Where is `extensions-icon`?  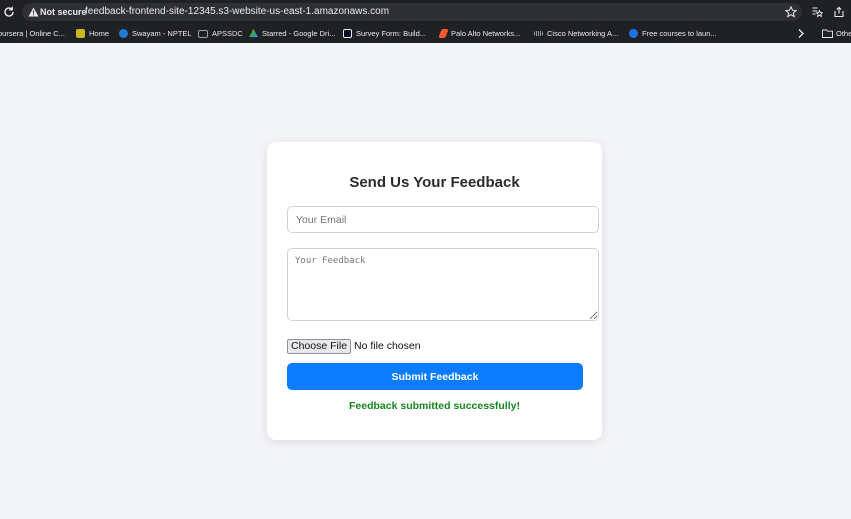 extensions-icon is located at coordinates (817, 12).